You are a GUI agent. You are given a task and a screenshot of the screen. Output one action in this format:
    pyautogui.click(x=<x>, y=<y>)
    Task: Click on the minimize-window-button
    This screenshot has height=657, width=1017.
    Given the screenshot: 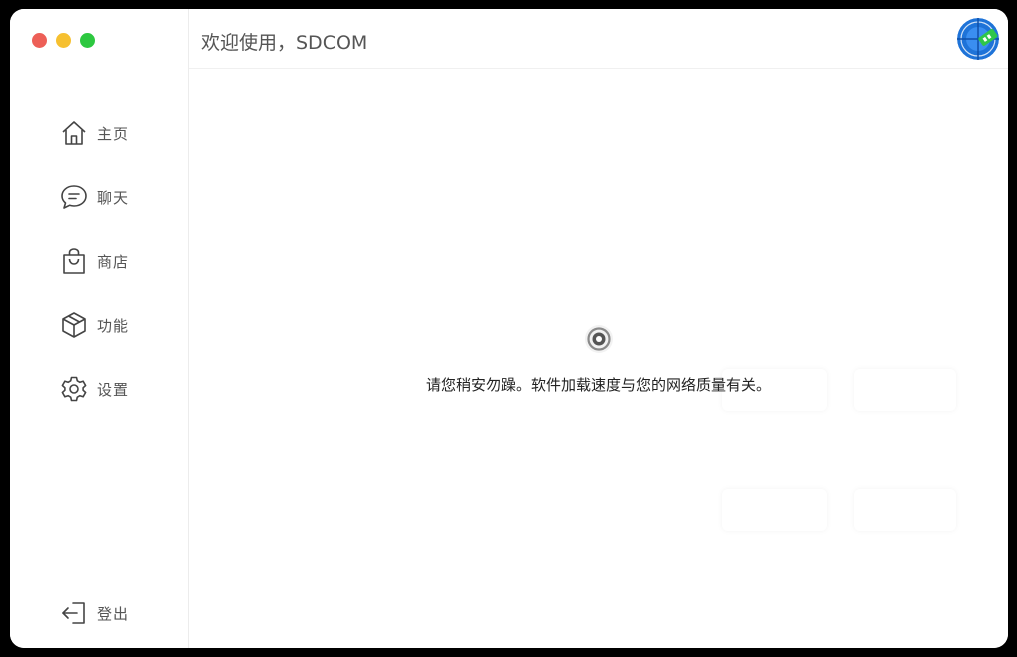 What is the action you would take?
    pyautogui.click(x=63, y=40)
    